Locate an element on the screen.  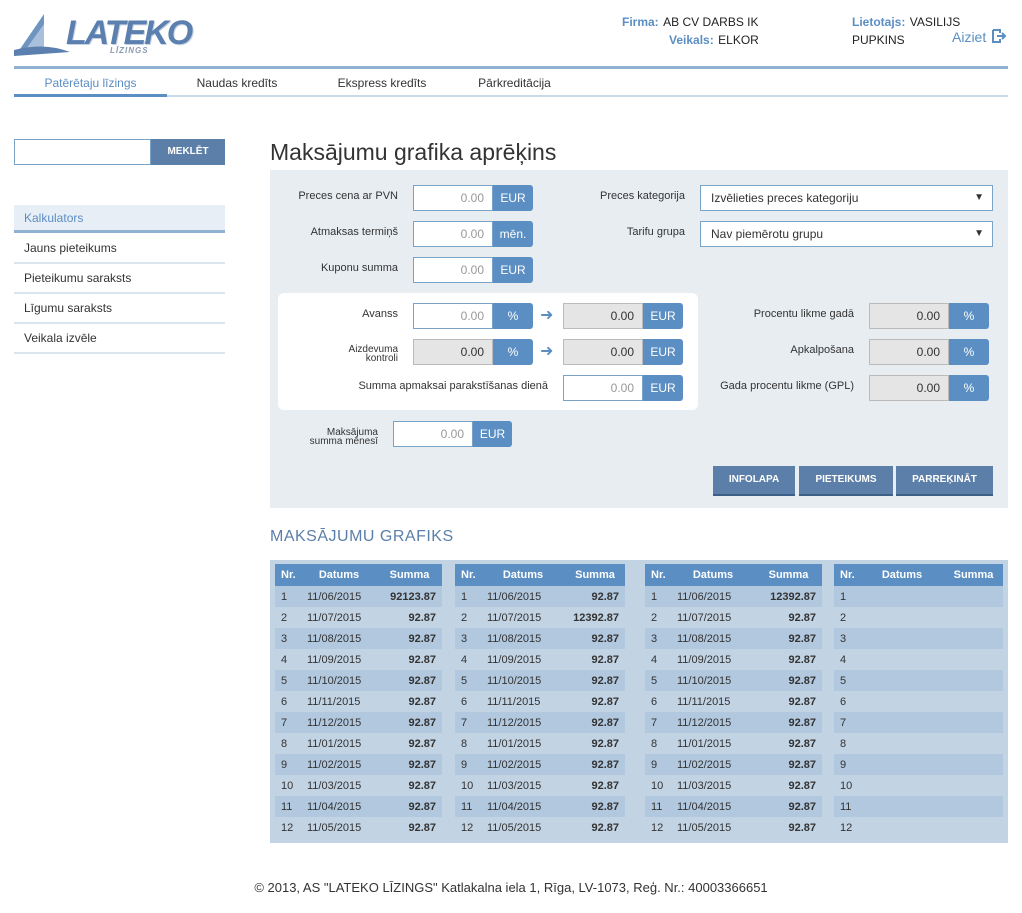
logout-link: Aiziet is located at coordinates (982, 38).